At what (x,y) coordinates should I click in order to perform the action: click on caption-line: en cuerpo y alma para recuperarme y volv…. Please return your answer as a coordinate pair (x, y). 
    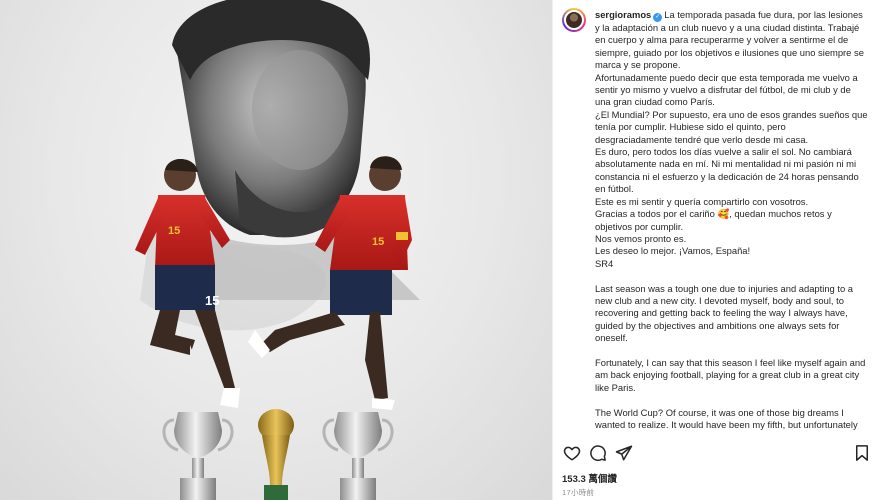
    Looking at the image, I should click on (722, 40).